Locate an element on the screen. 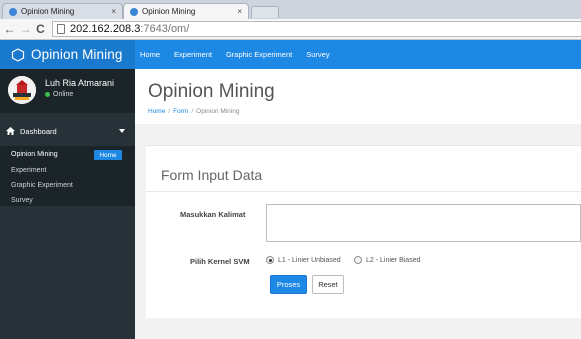 The height and width of the screenshot is (339, 581). breadcrumb: Home / Form / Opinion Mining is located at coordinates (194, 111).